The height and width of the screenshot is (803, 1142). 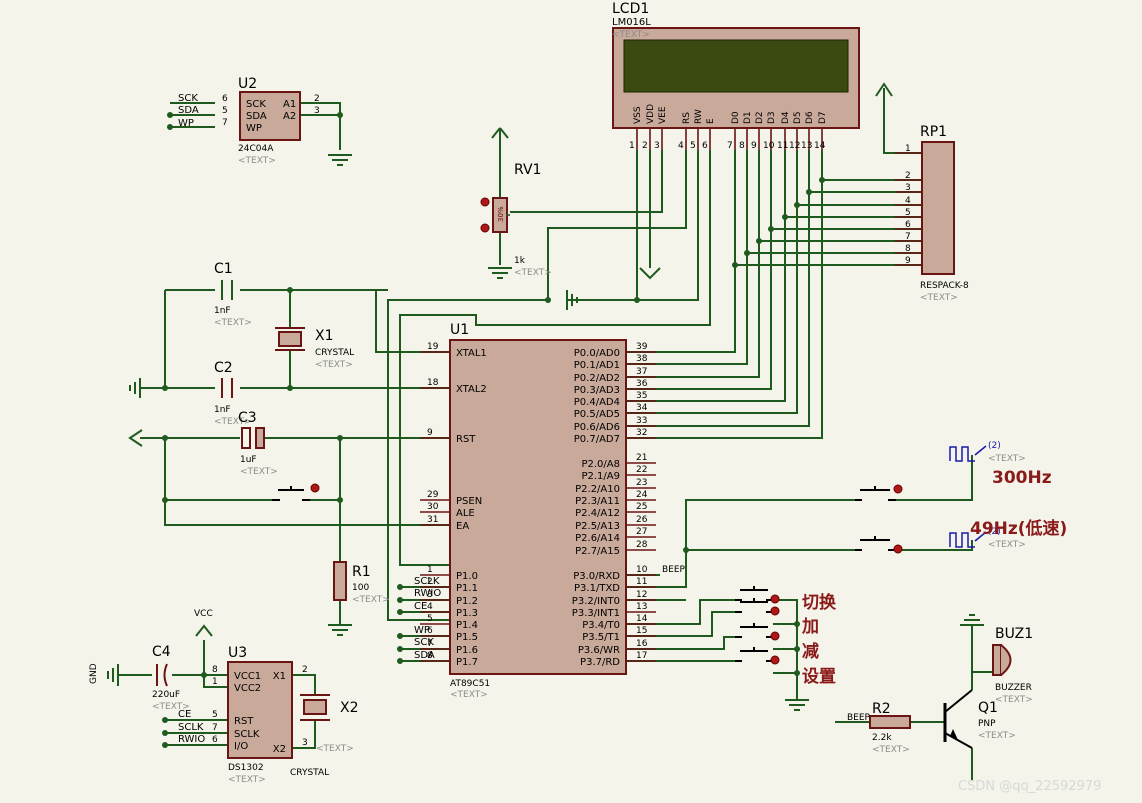 I want to click on p1-net-wp: WP, so click(x=422, y=630).